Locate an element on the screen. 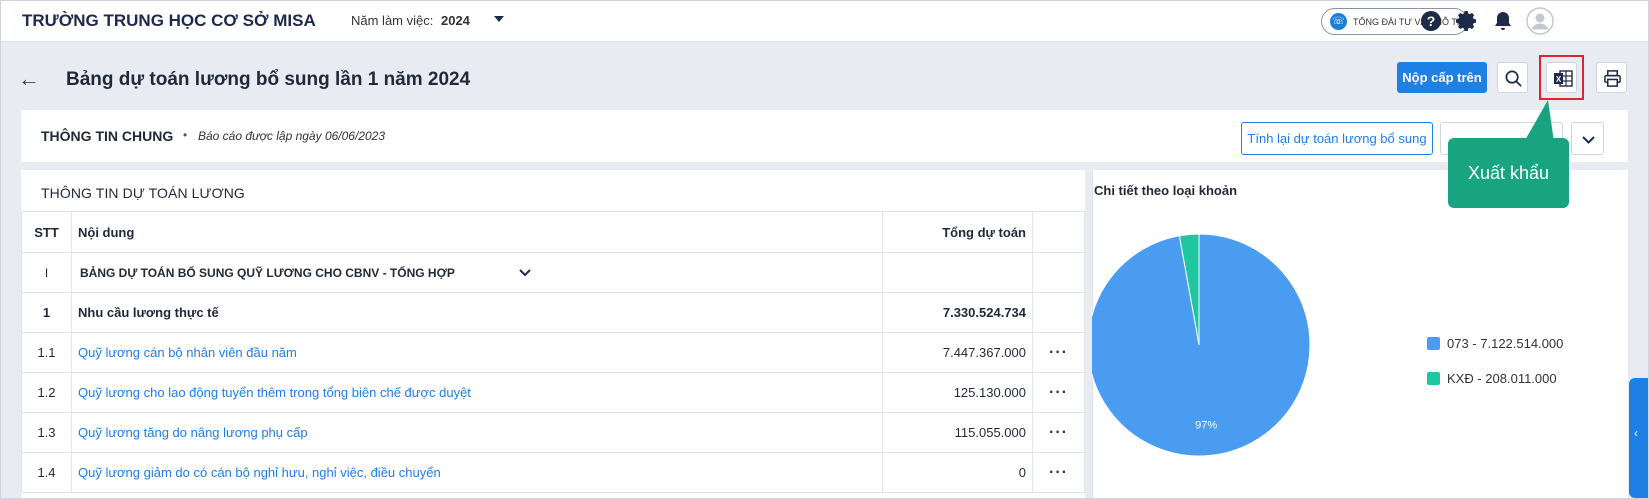 Image resolution: width=1649 pixels, height=499 pixels. group-stt: I is located at coordinates (46, 272).